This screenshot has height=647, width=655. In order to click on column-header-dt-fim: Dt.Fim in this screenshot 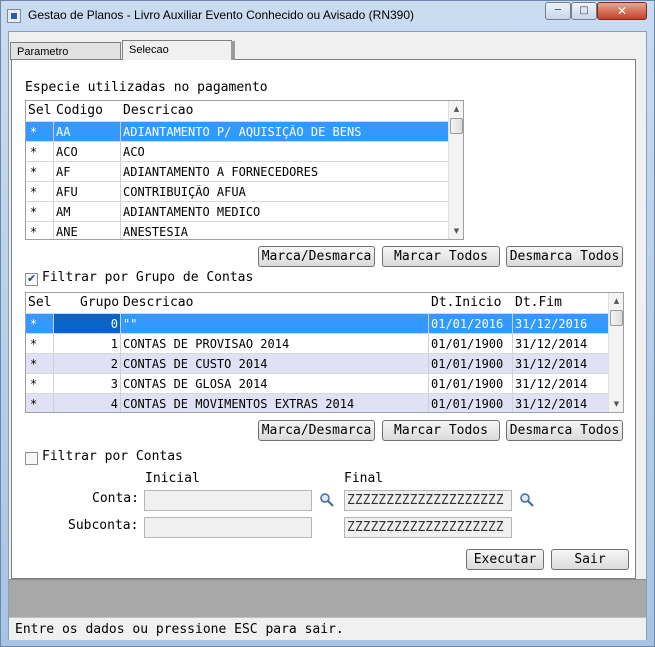, I will do `click(538, 302)`.